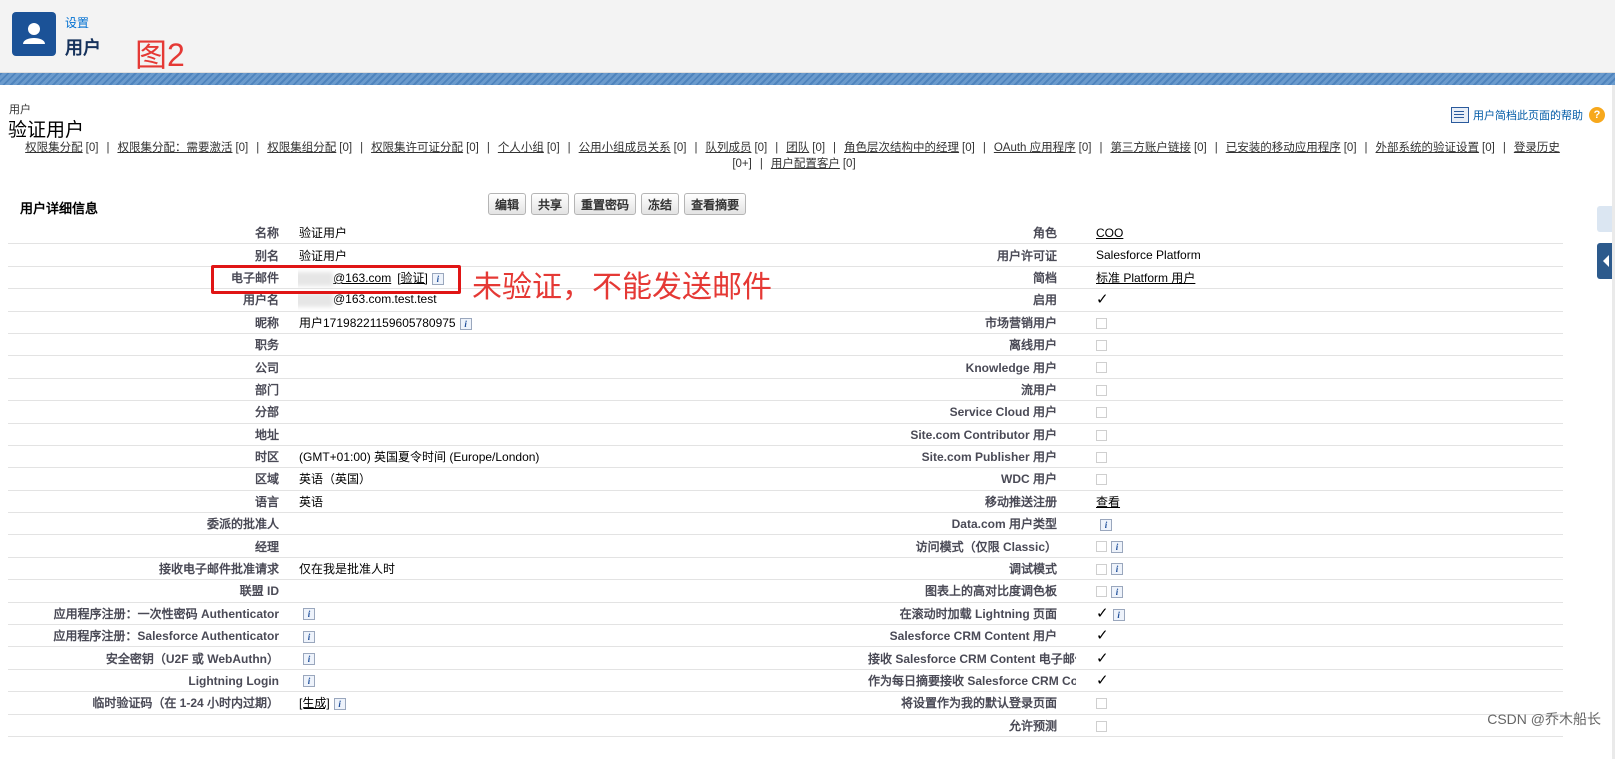 This screenshot has height=759, width=1615. I want to click on related-link: 权限集分配：需要激活, so click(174, 148).